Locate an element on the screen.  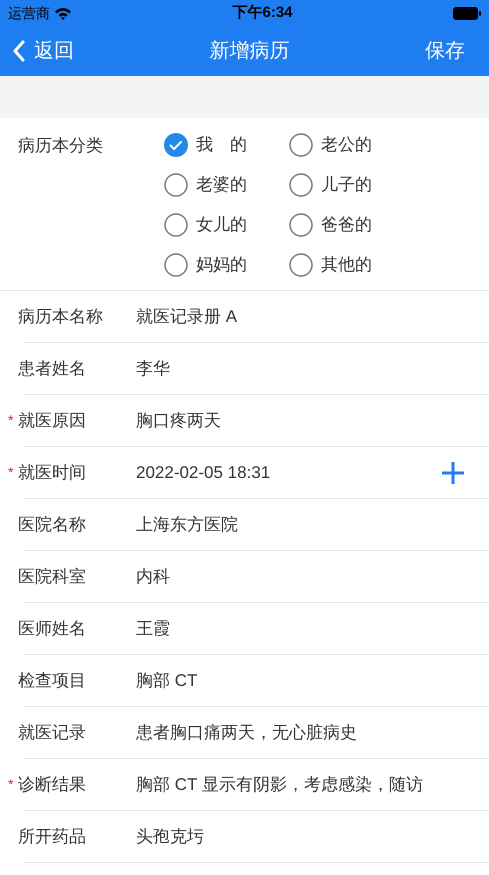
field-label: 病历本分类 is located at coordinates (61, 146).